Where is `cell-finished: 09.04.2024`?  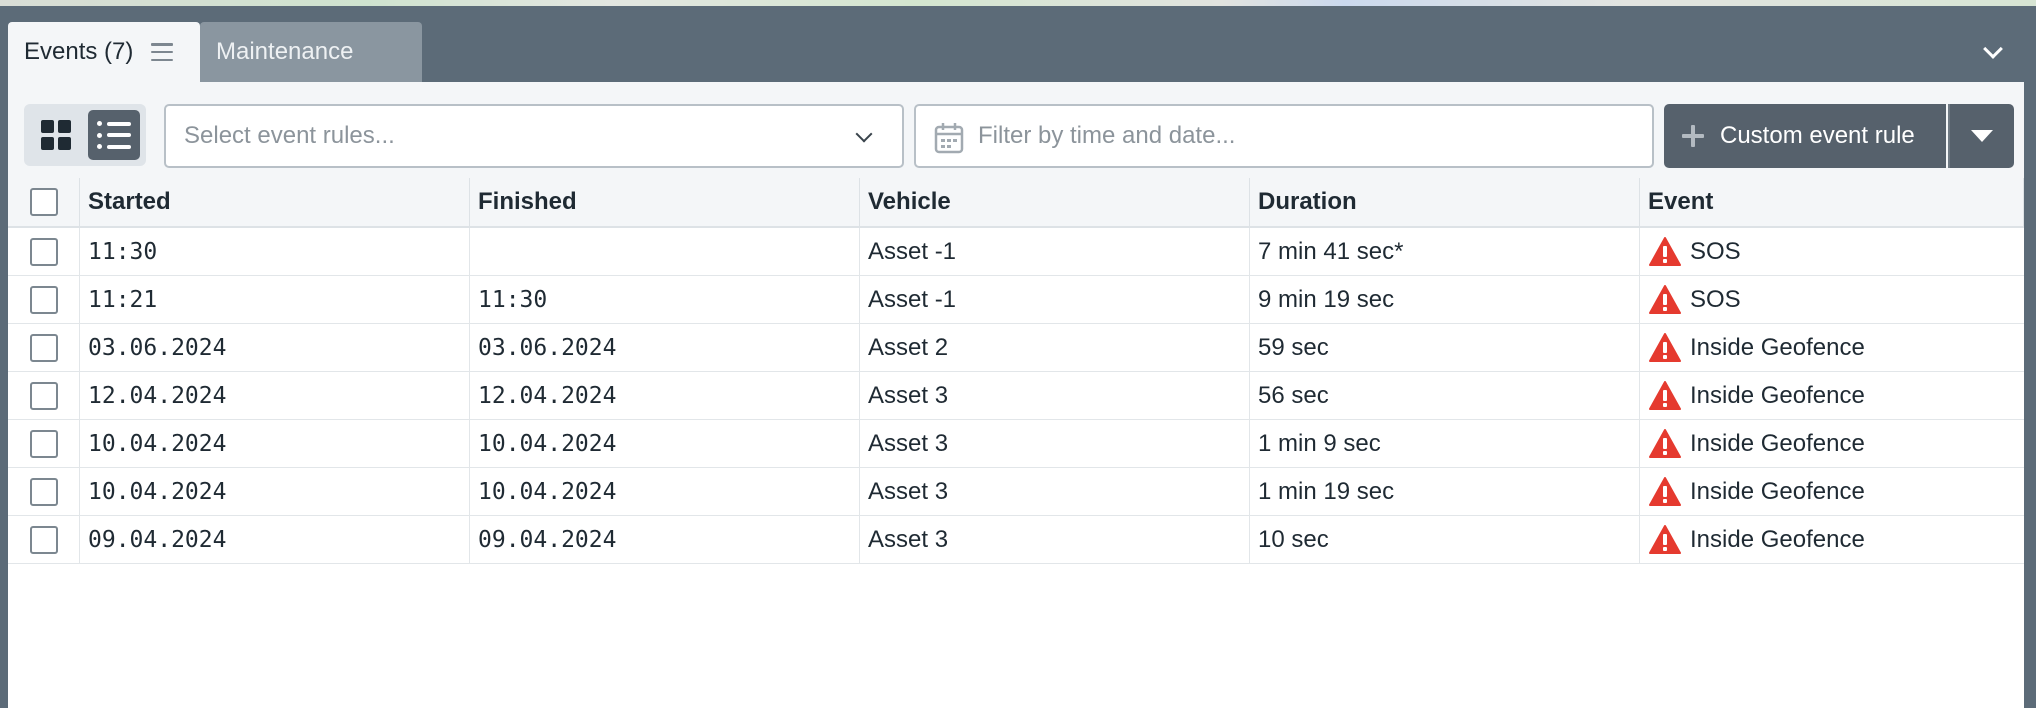
cell-finished: 09.04.2024 is located at coordinates (665, 539).